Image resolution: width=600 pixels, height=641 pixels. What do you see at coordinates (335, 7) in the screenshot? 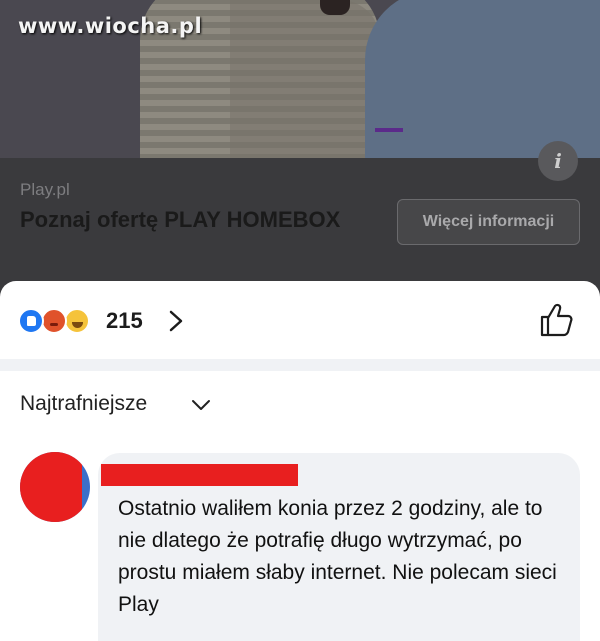
I see `ad-image-hair` at bounding box center [335, 7].